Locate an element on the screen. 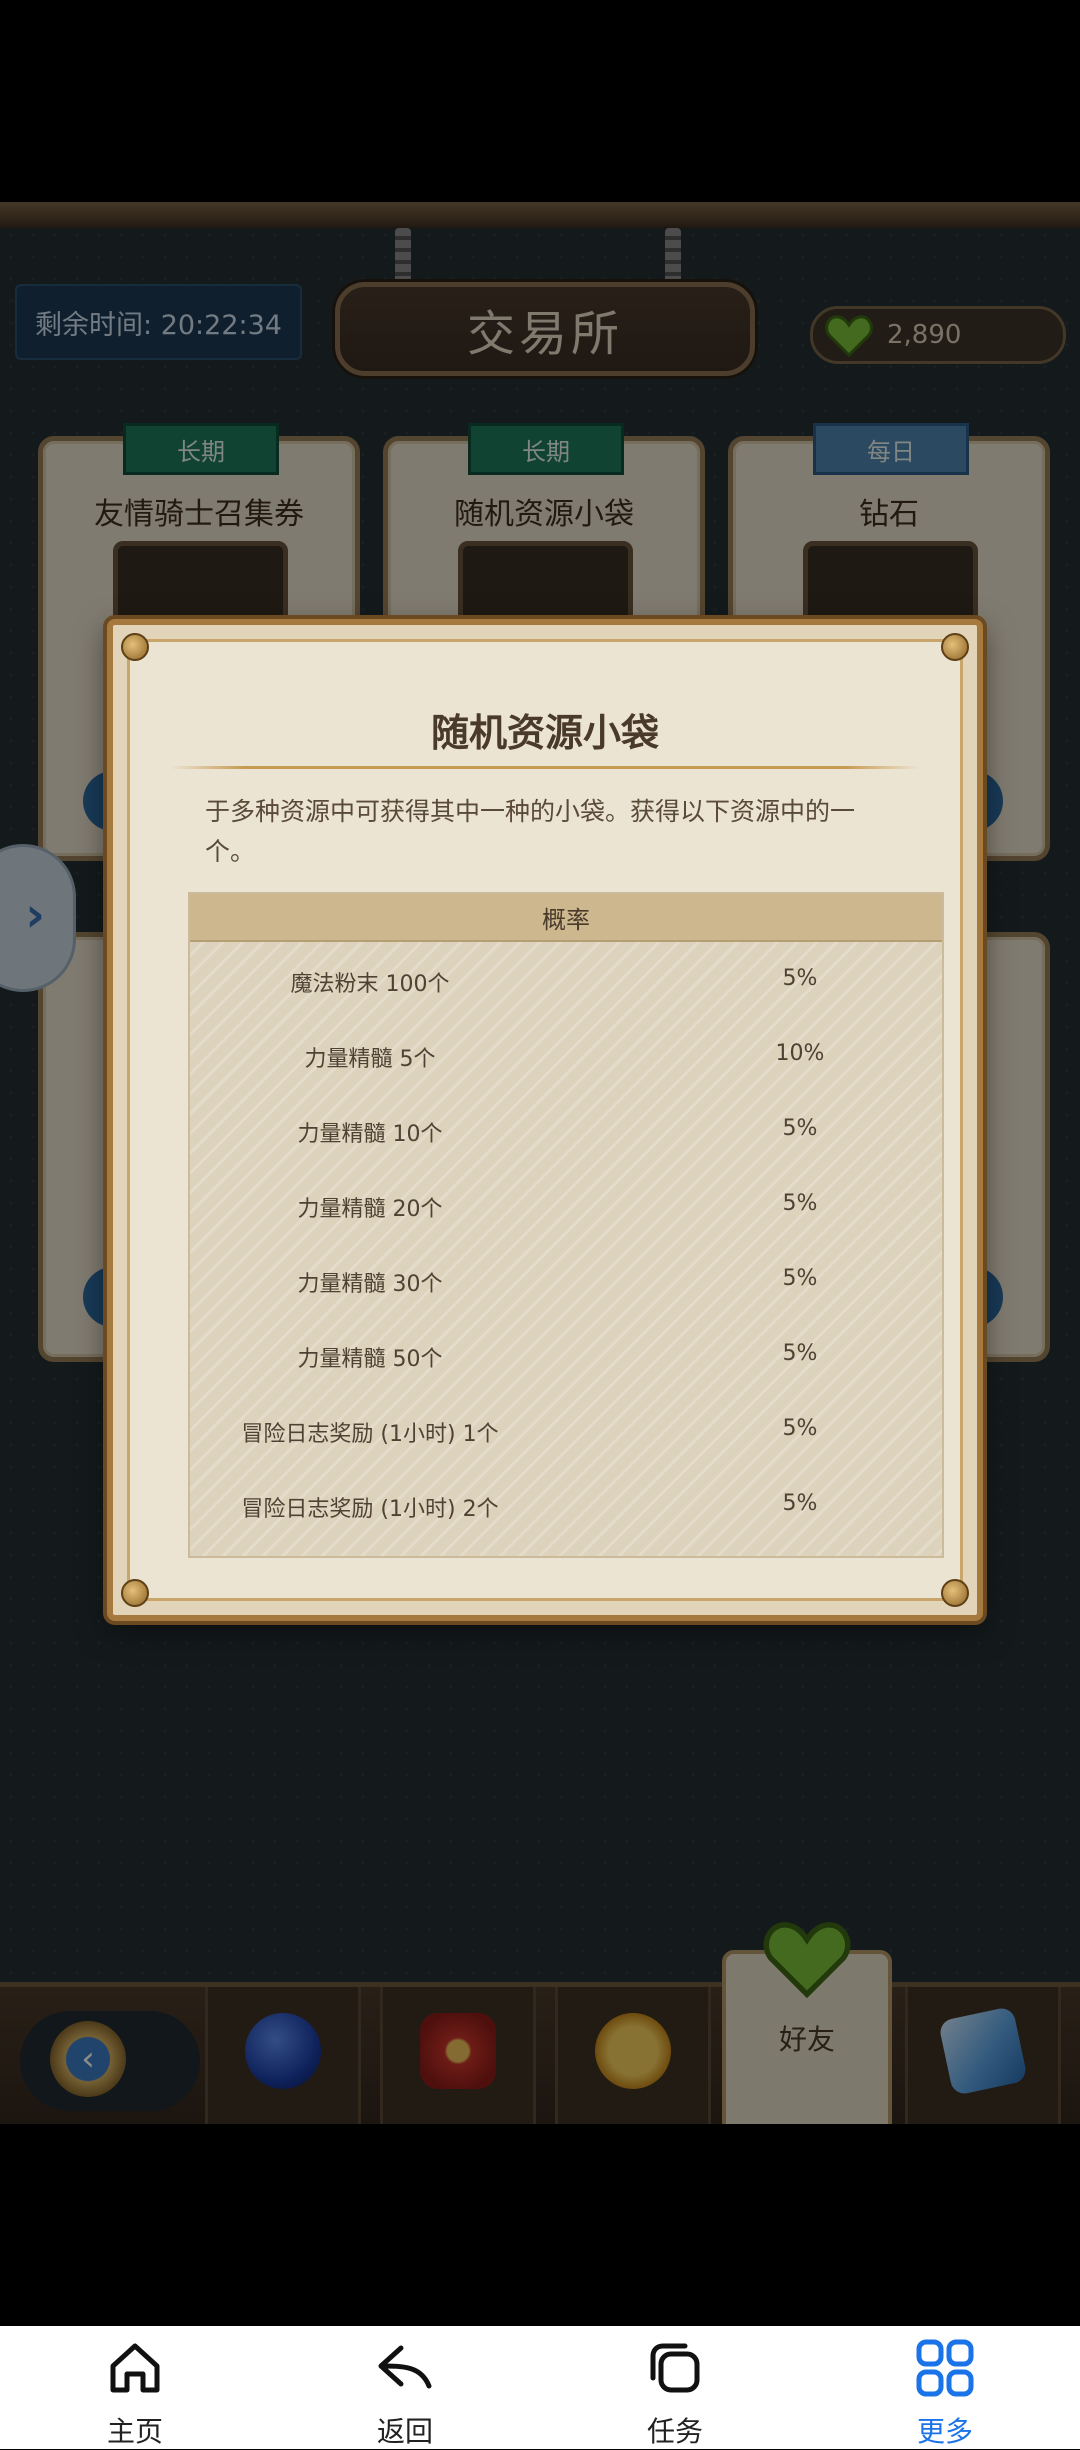  nav-home: 主页 is located at coordinates (135, 2387).